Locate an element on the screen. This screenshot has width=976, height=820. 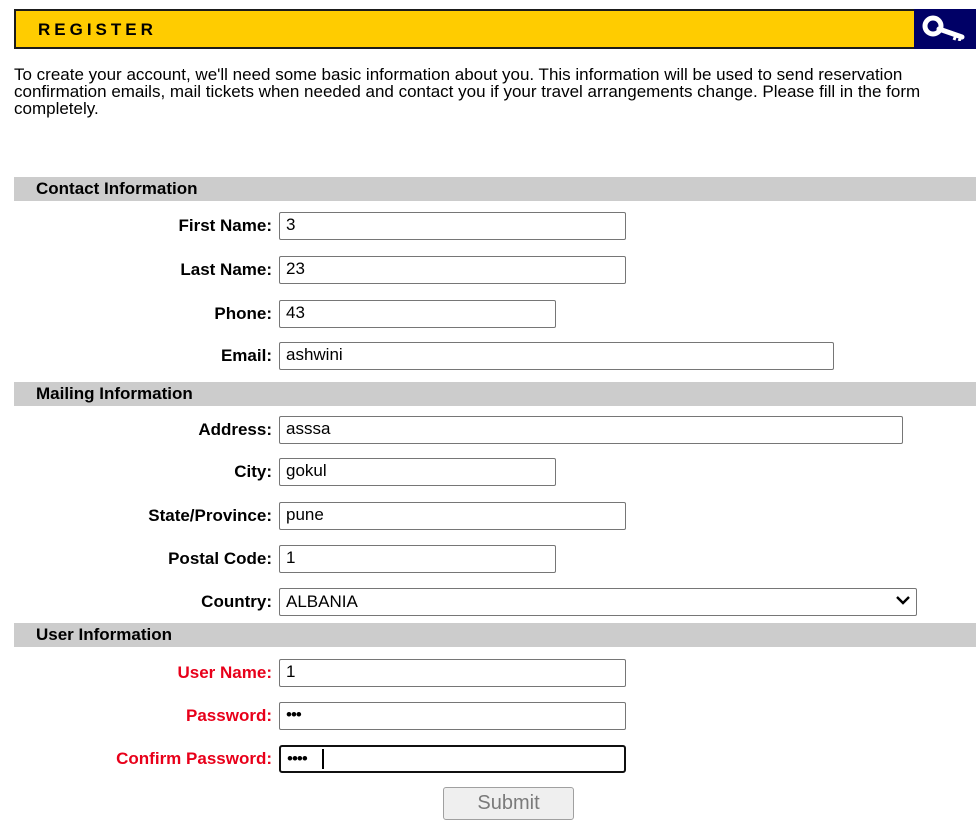
city-label: City: is located at coordinates (253, 471).